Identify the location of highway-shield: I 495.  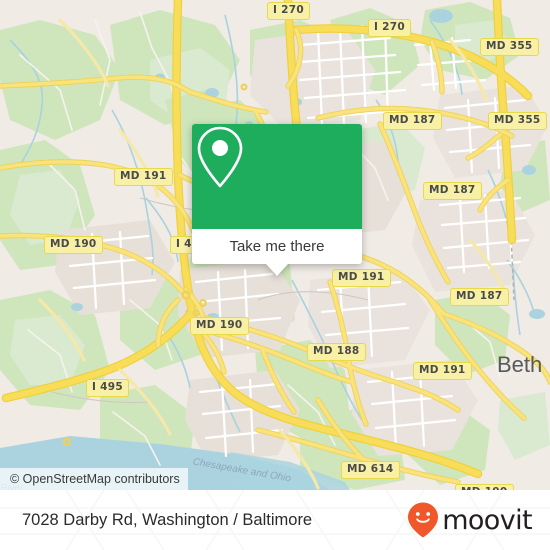
(107, 388).